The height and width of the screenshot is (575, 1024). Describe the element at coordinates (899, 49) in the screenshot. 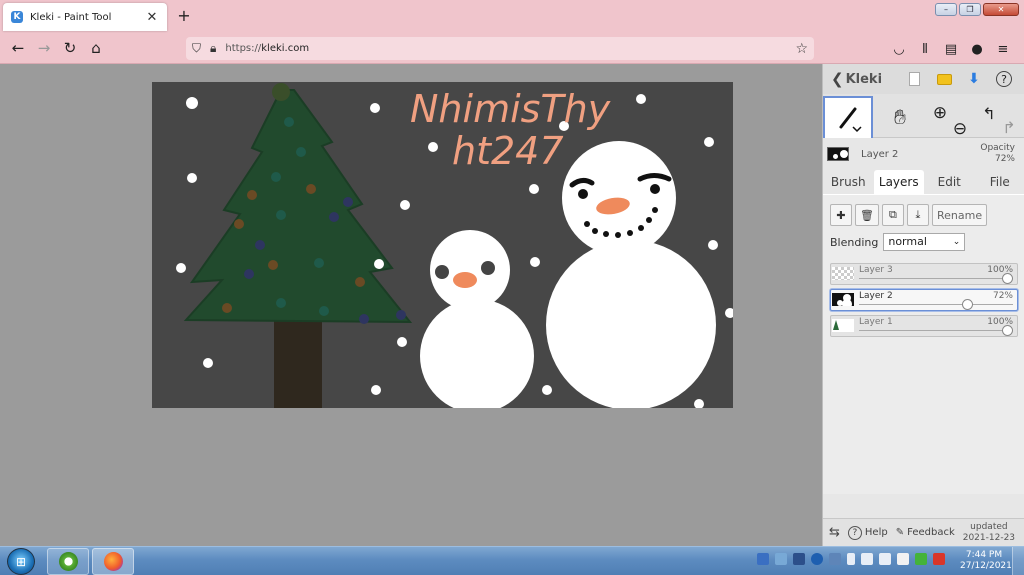

I see `pocket-icon: ◡` at that location.